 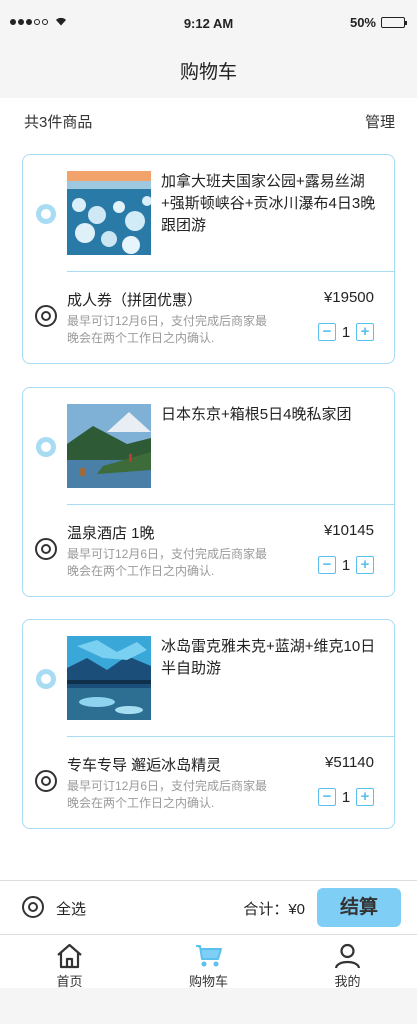 What do you see at coordinates (359, 907) in the screenshot?
I see `checkout-button: 结算` at bounding box center [359, 907].